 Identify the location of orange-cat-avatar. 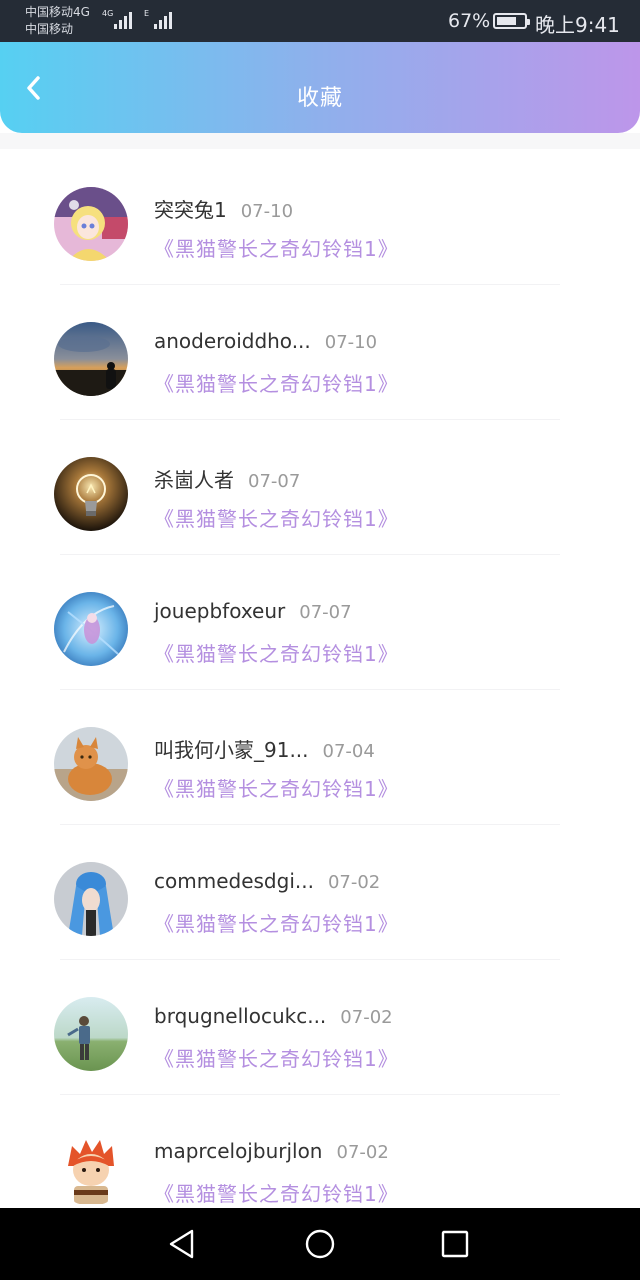
(91, 764).